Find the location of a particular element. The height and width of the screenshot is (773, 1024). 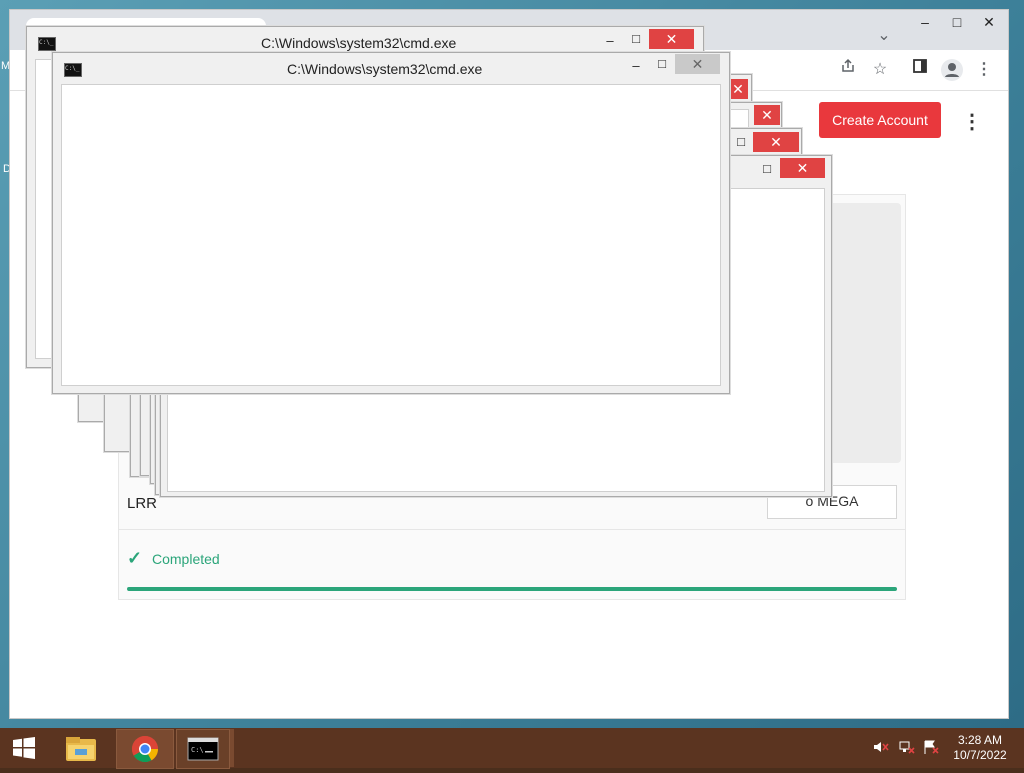

svg-text: C:\ is located at coordinates (197, 750).